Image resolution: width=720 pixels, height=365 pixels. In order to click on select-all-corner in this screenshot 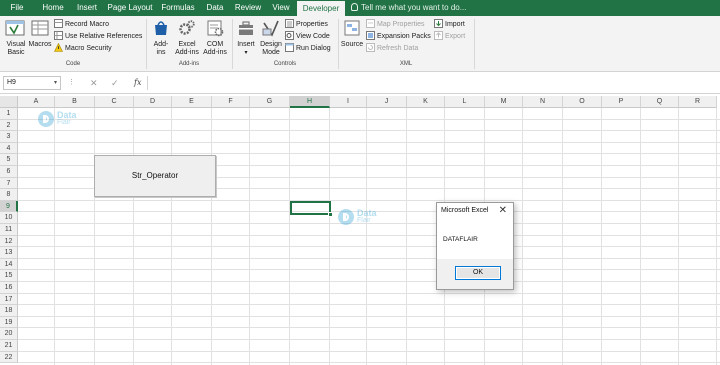, I will do `click(9, 102)`.